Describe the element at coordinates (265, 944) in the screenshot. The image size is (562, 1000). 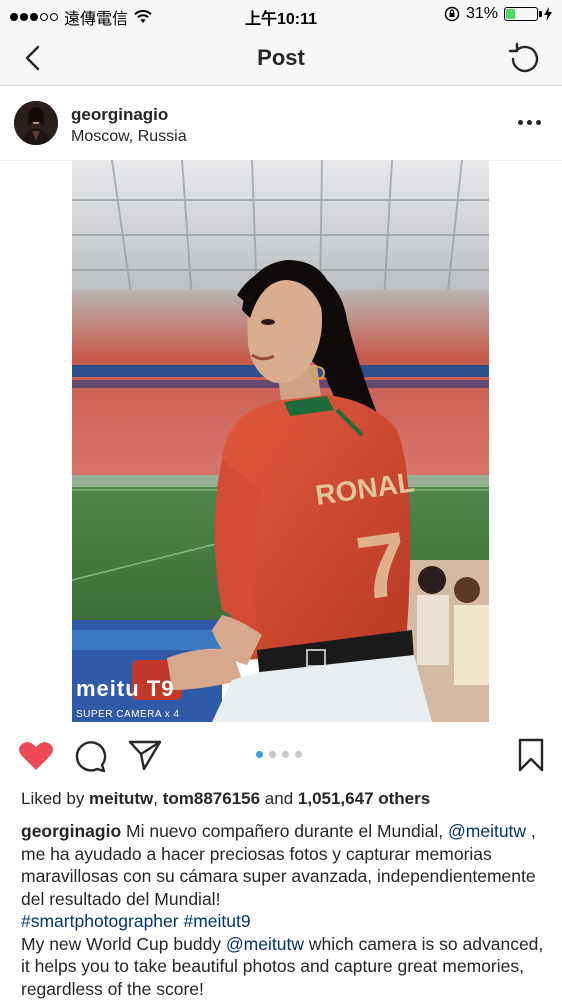
I see `caption-mention-2: @meitutw` at that location.